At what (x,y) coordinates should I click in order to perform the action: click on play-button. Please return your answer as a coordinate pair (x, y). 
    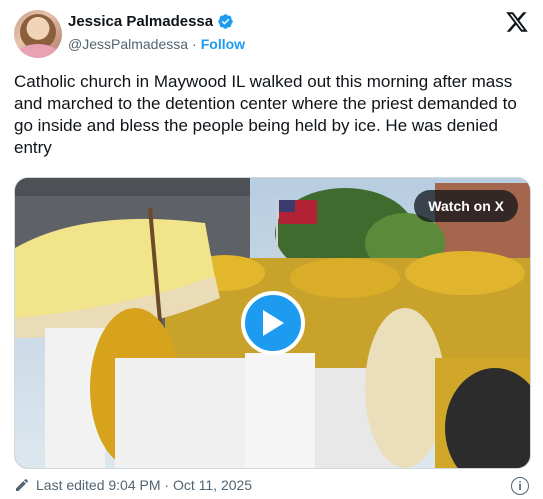
    Looking at the image, I should click on (273, 323).